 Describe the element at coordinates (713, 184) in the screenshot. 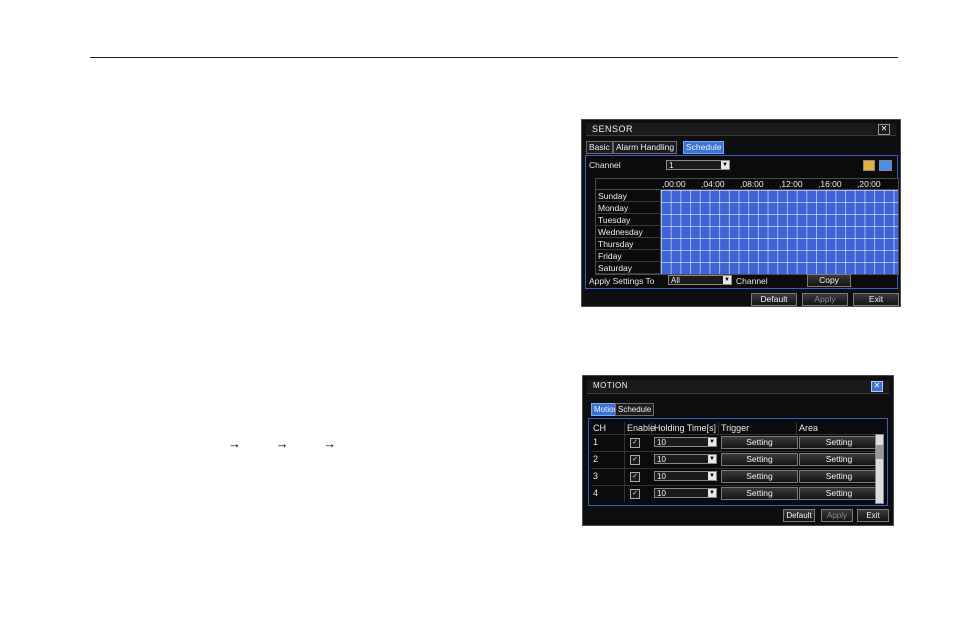

I see `hour-label: ,04:00` at that location.